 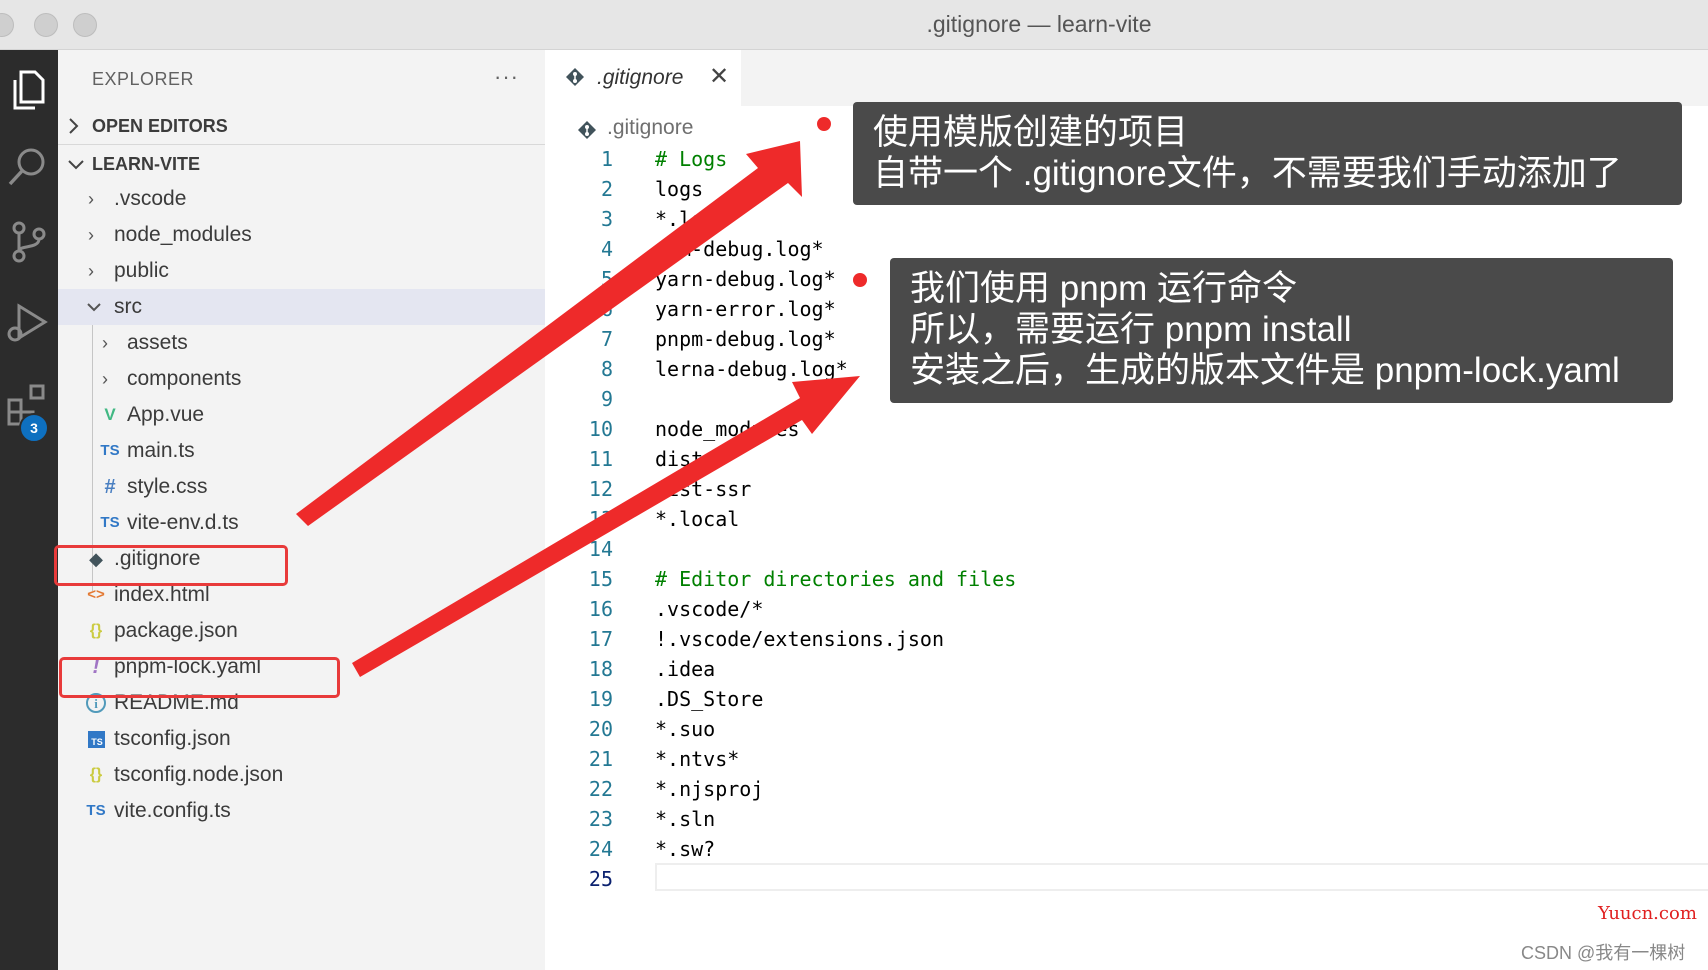 I want to click on line-number: 20, so click(x=600, y=729).